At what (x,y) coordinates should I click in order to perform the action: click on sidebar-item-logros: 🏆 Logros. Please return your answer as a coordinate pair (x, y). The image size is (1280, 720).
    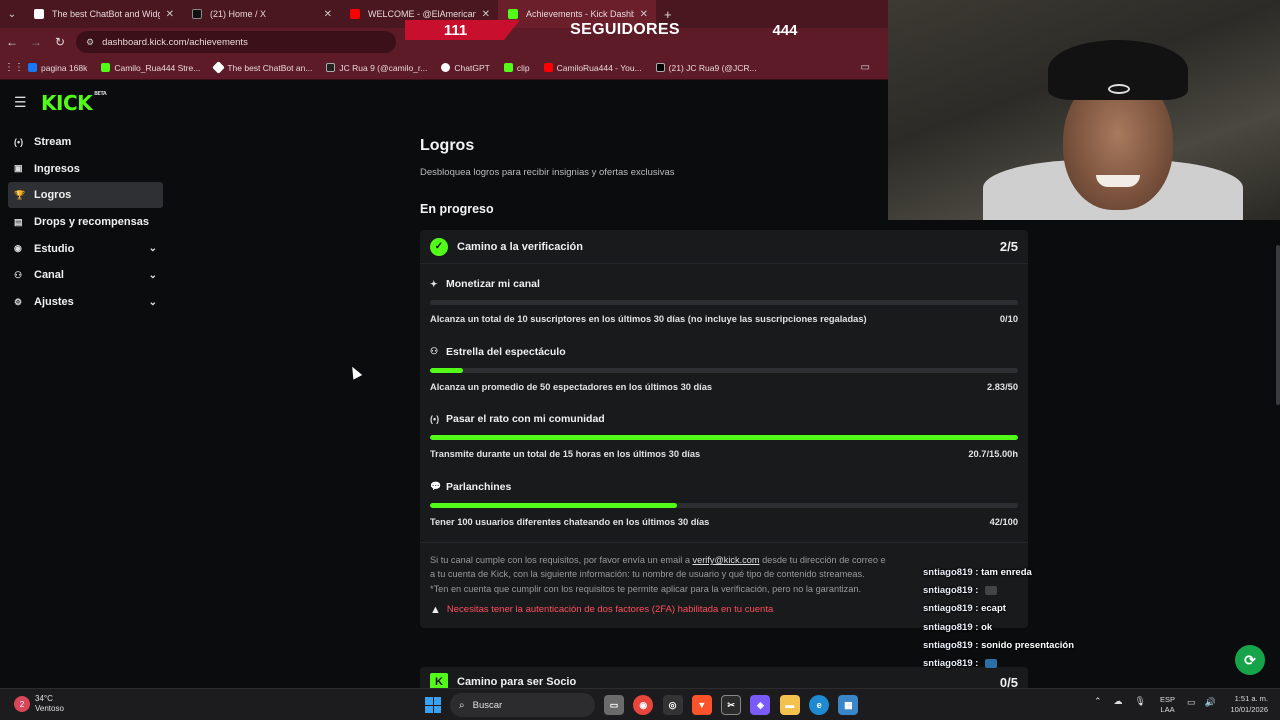
    Looking at the image, I should click on (85, 195).